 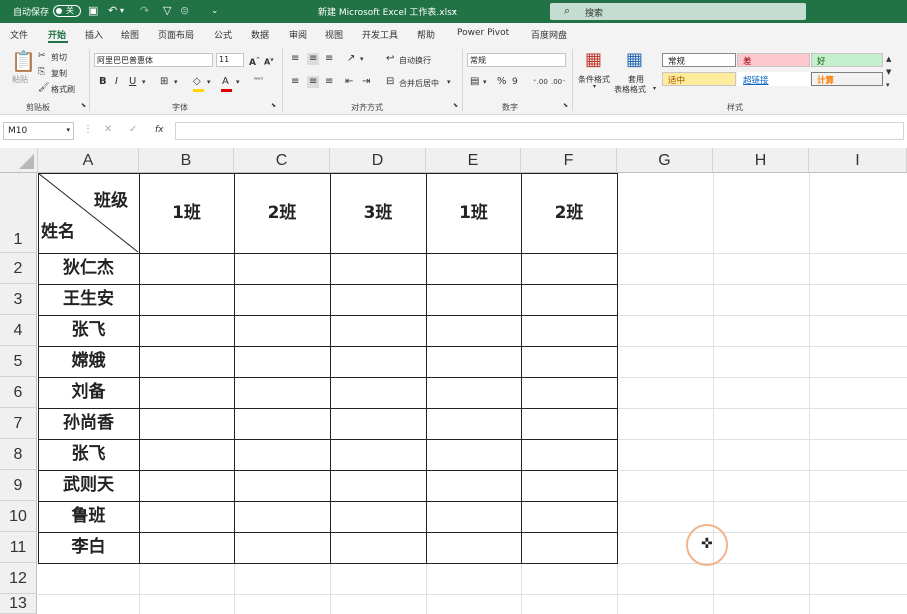 What do you see at coordinates (329, 82) in the screenshot?
I see `align-right-icon: ≡` at bounding box center [329, 82].